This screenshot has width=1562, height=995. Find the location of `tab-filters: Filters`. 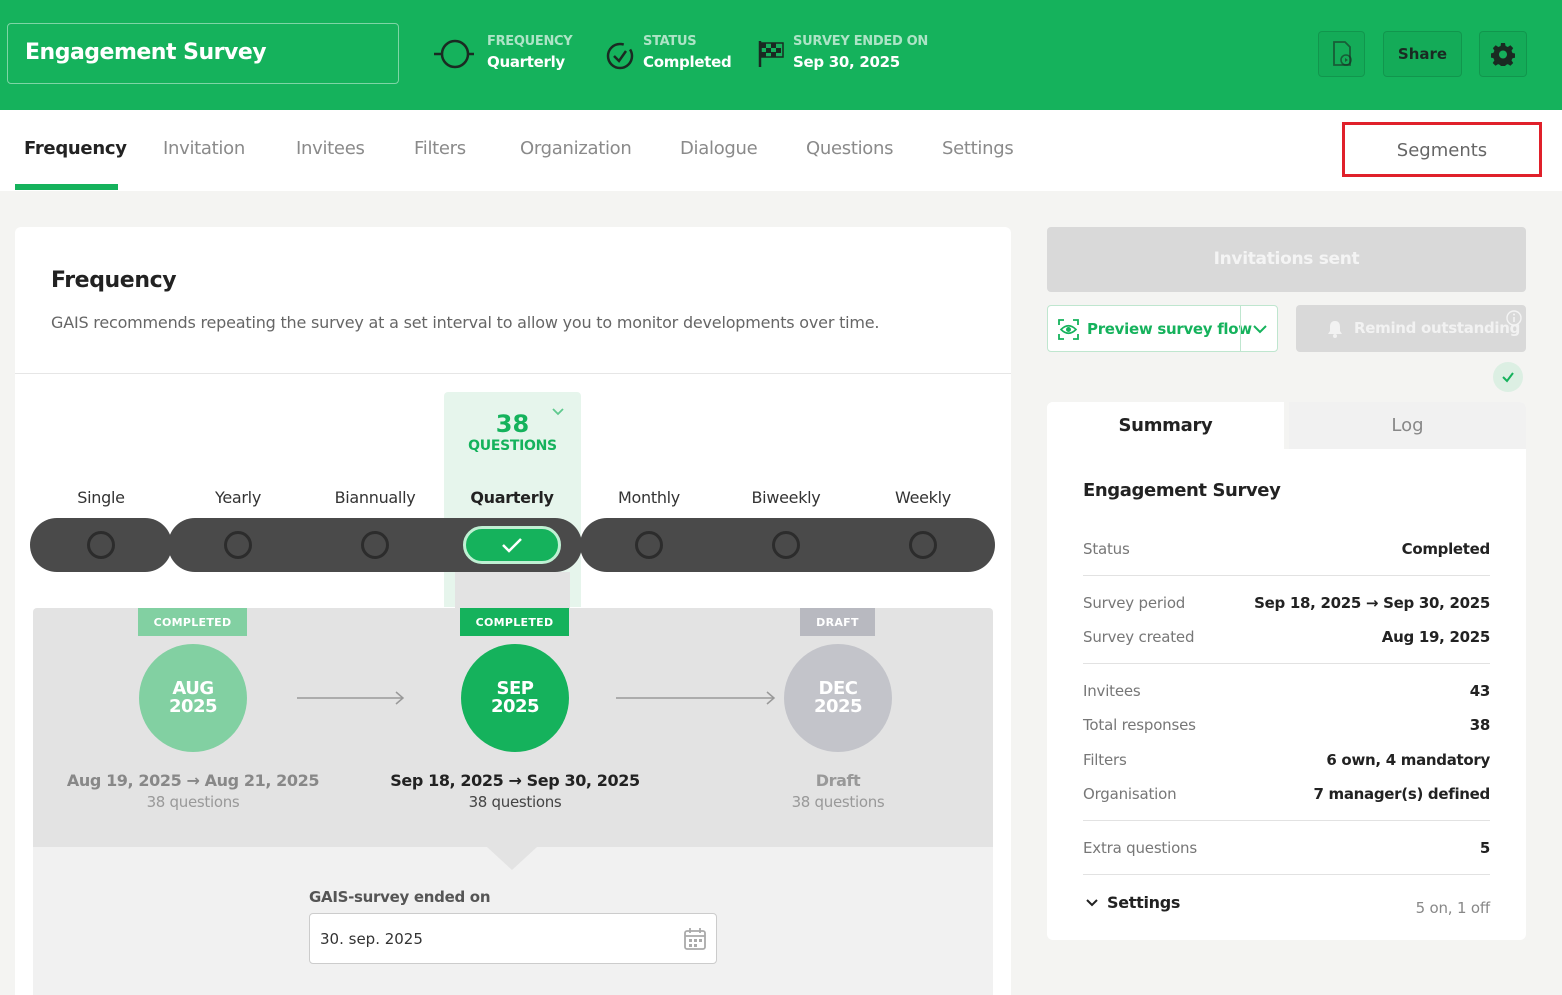

tab-filters: Filters is located at coordinates (440, 148).